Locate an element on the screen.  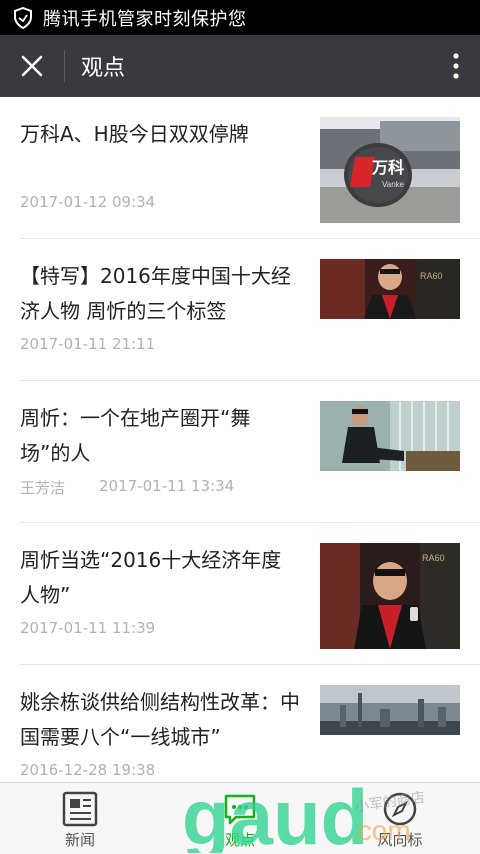
tab-news: 新闻 is located at coordinates (80, 818).